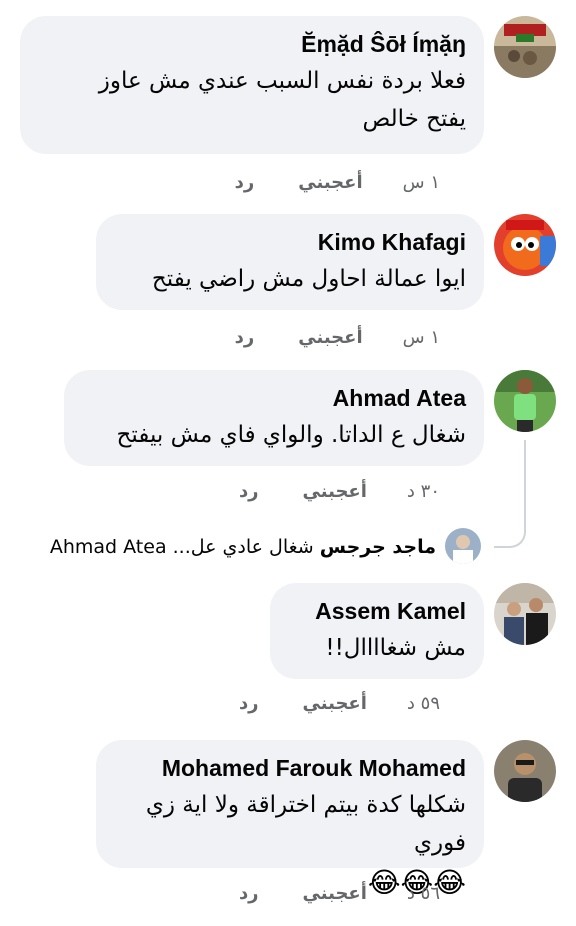 This screenshot has height=926, width=576. Describe the element at coordinates (423, 703) in the screenshot. I see `comment-time: ٥٩ د` at that location.